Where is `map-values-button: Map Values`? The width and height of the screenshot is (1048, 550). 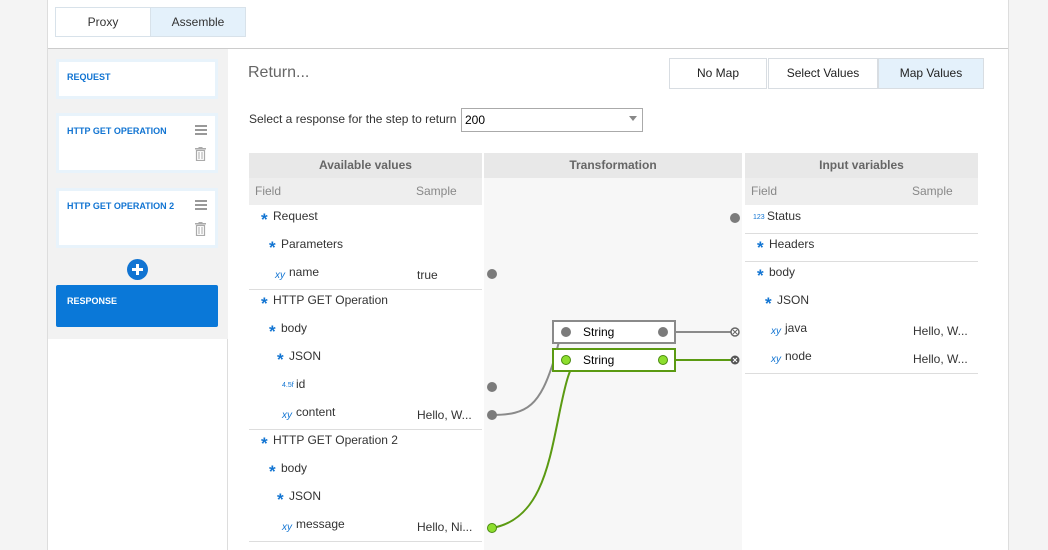
map-values-button: Map Values is located at coordinates (931, 73).